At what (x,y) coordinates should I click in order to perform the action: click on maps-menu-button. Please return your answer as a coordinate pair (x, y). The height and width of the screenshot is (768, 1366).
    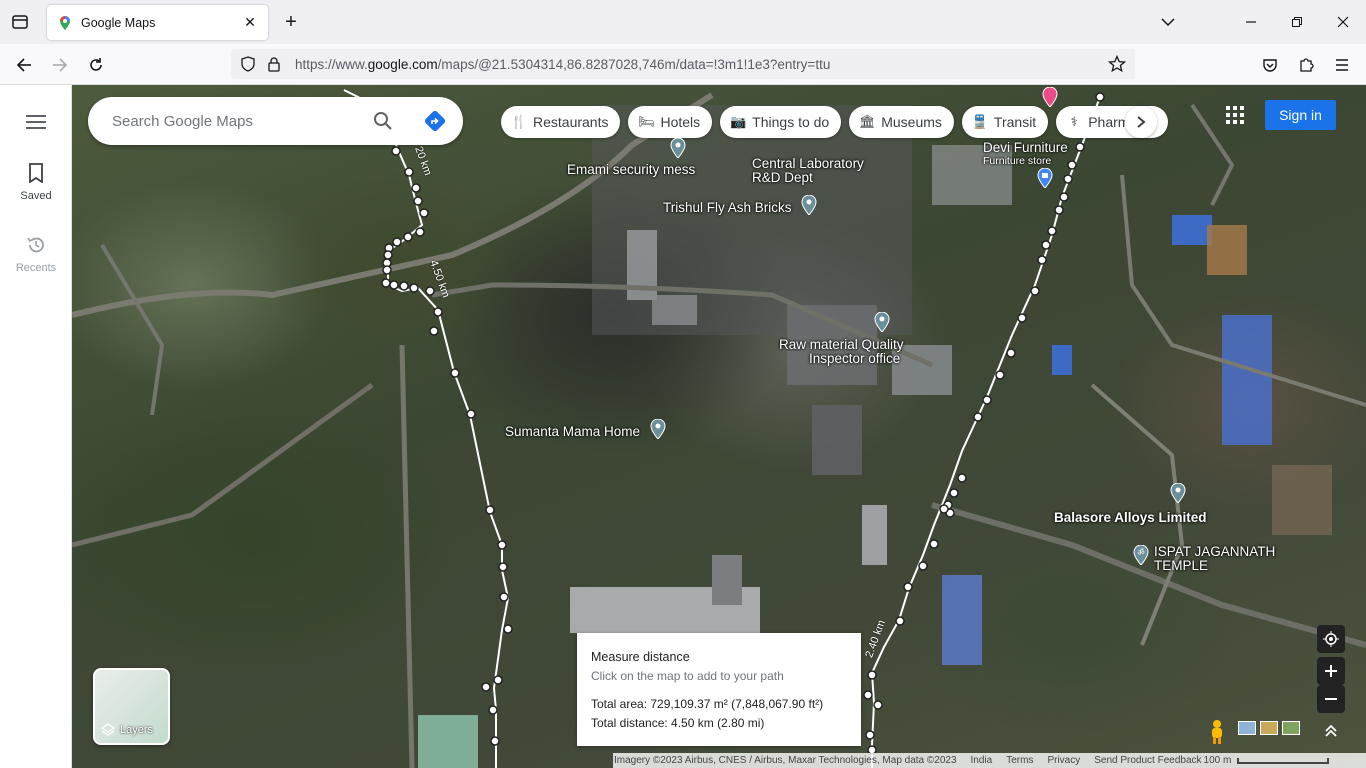
    Looking at the image, I should click on (36, 122).